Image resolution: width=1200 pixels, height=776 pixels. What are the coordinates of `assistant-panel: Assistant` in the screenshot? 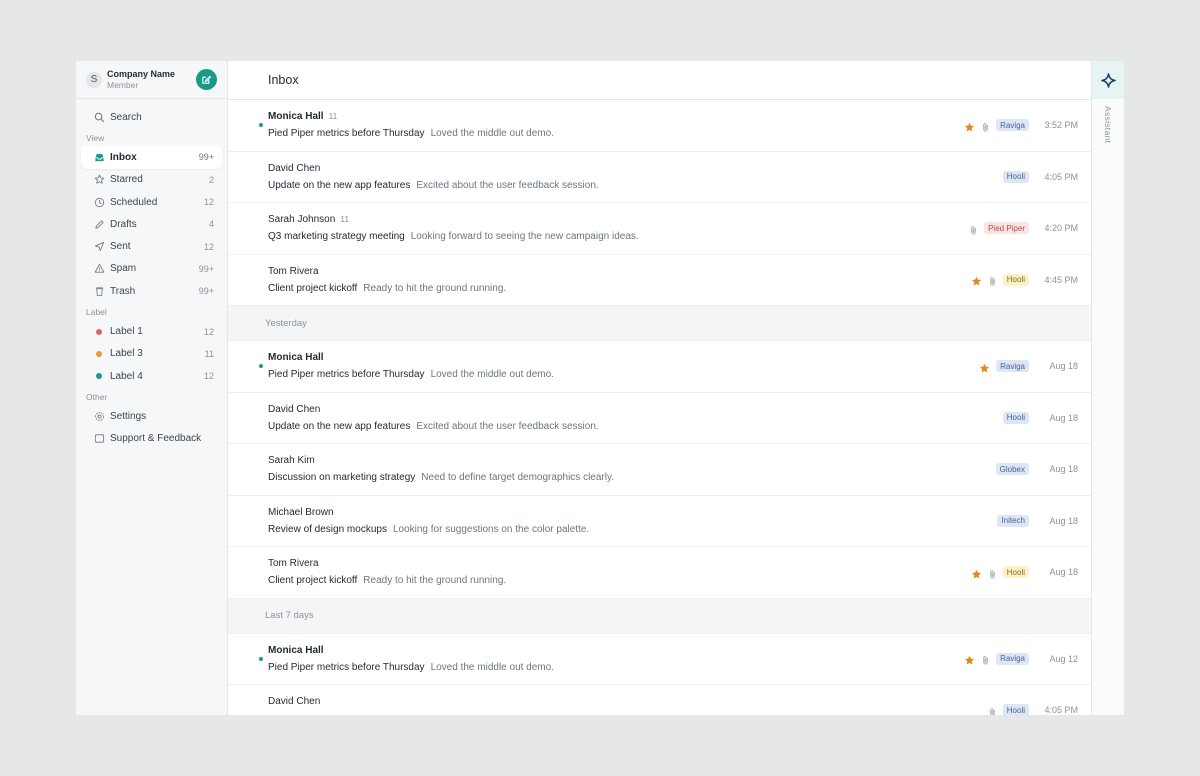 It's located at (1107, 388).